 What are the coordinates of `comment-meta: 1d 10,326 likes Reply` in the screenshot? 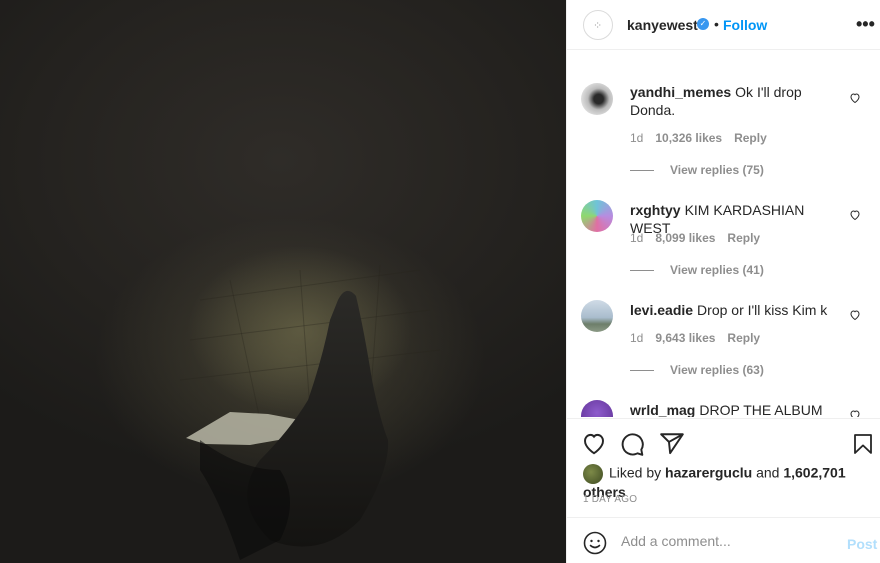 It's located at (704, 138).